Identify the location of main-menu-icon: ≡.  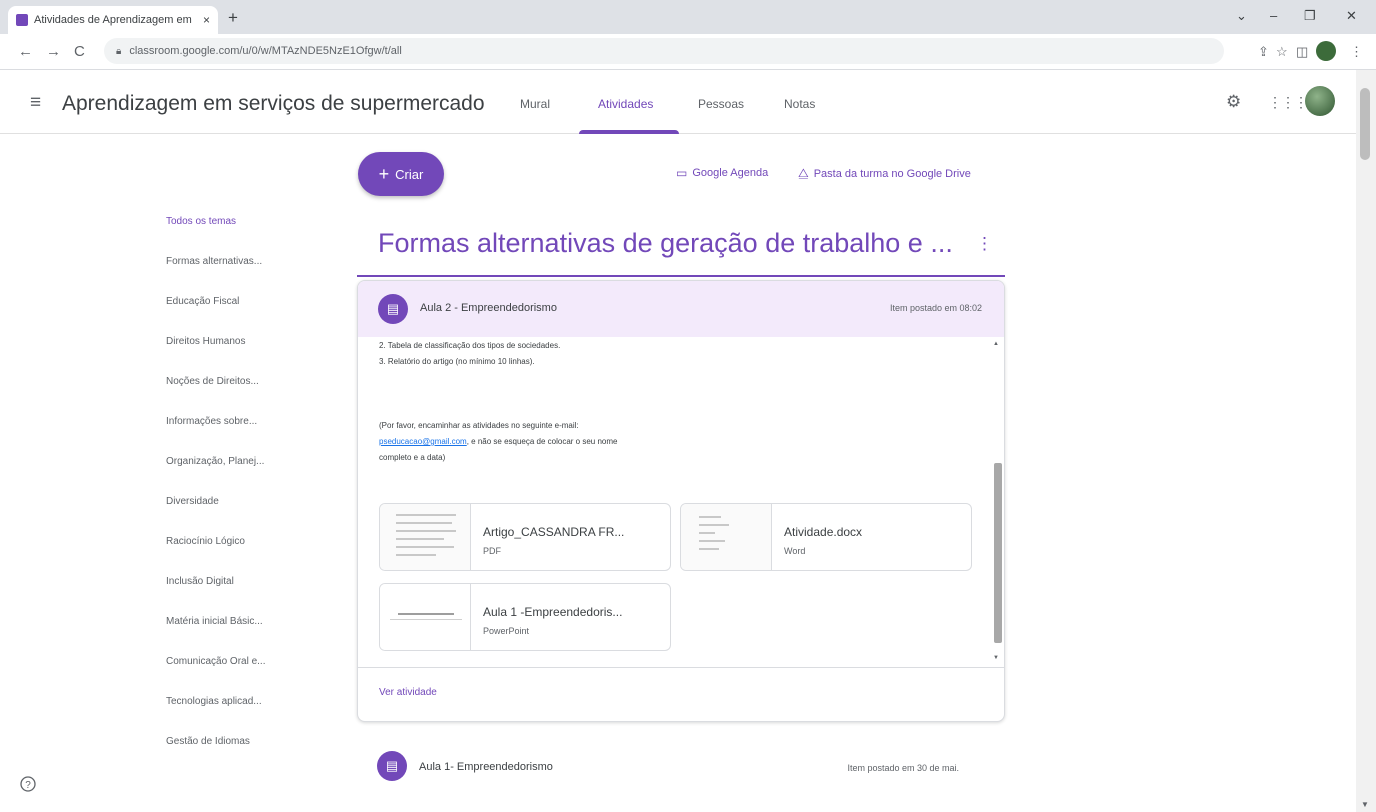
(35, 103).